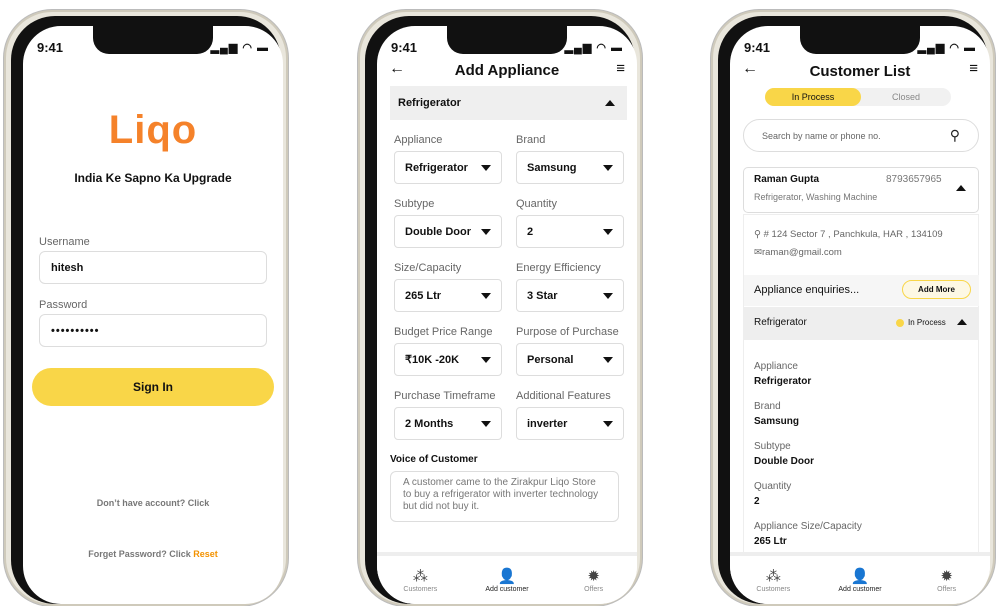  I want to click on forget-password-text: Forget Password? Click Reset, so click(153, 554).